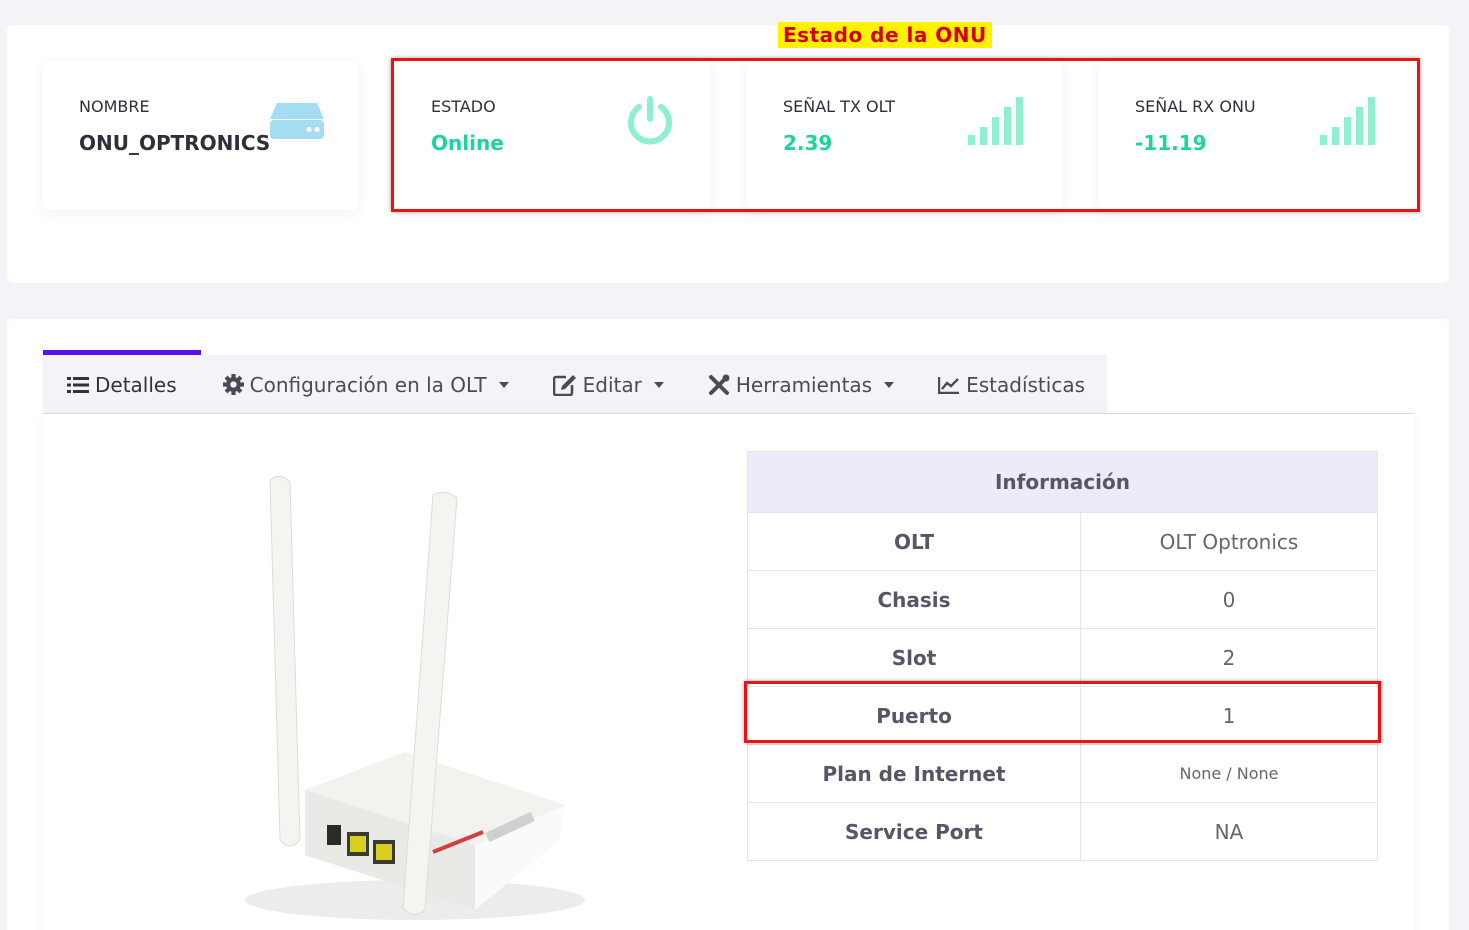  I want to click on row-key-olt: OLT, so click(914, 541).